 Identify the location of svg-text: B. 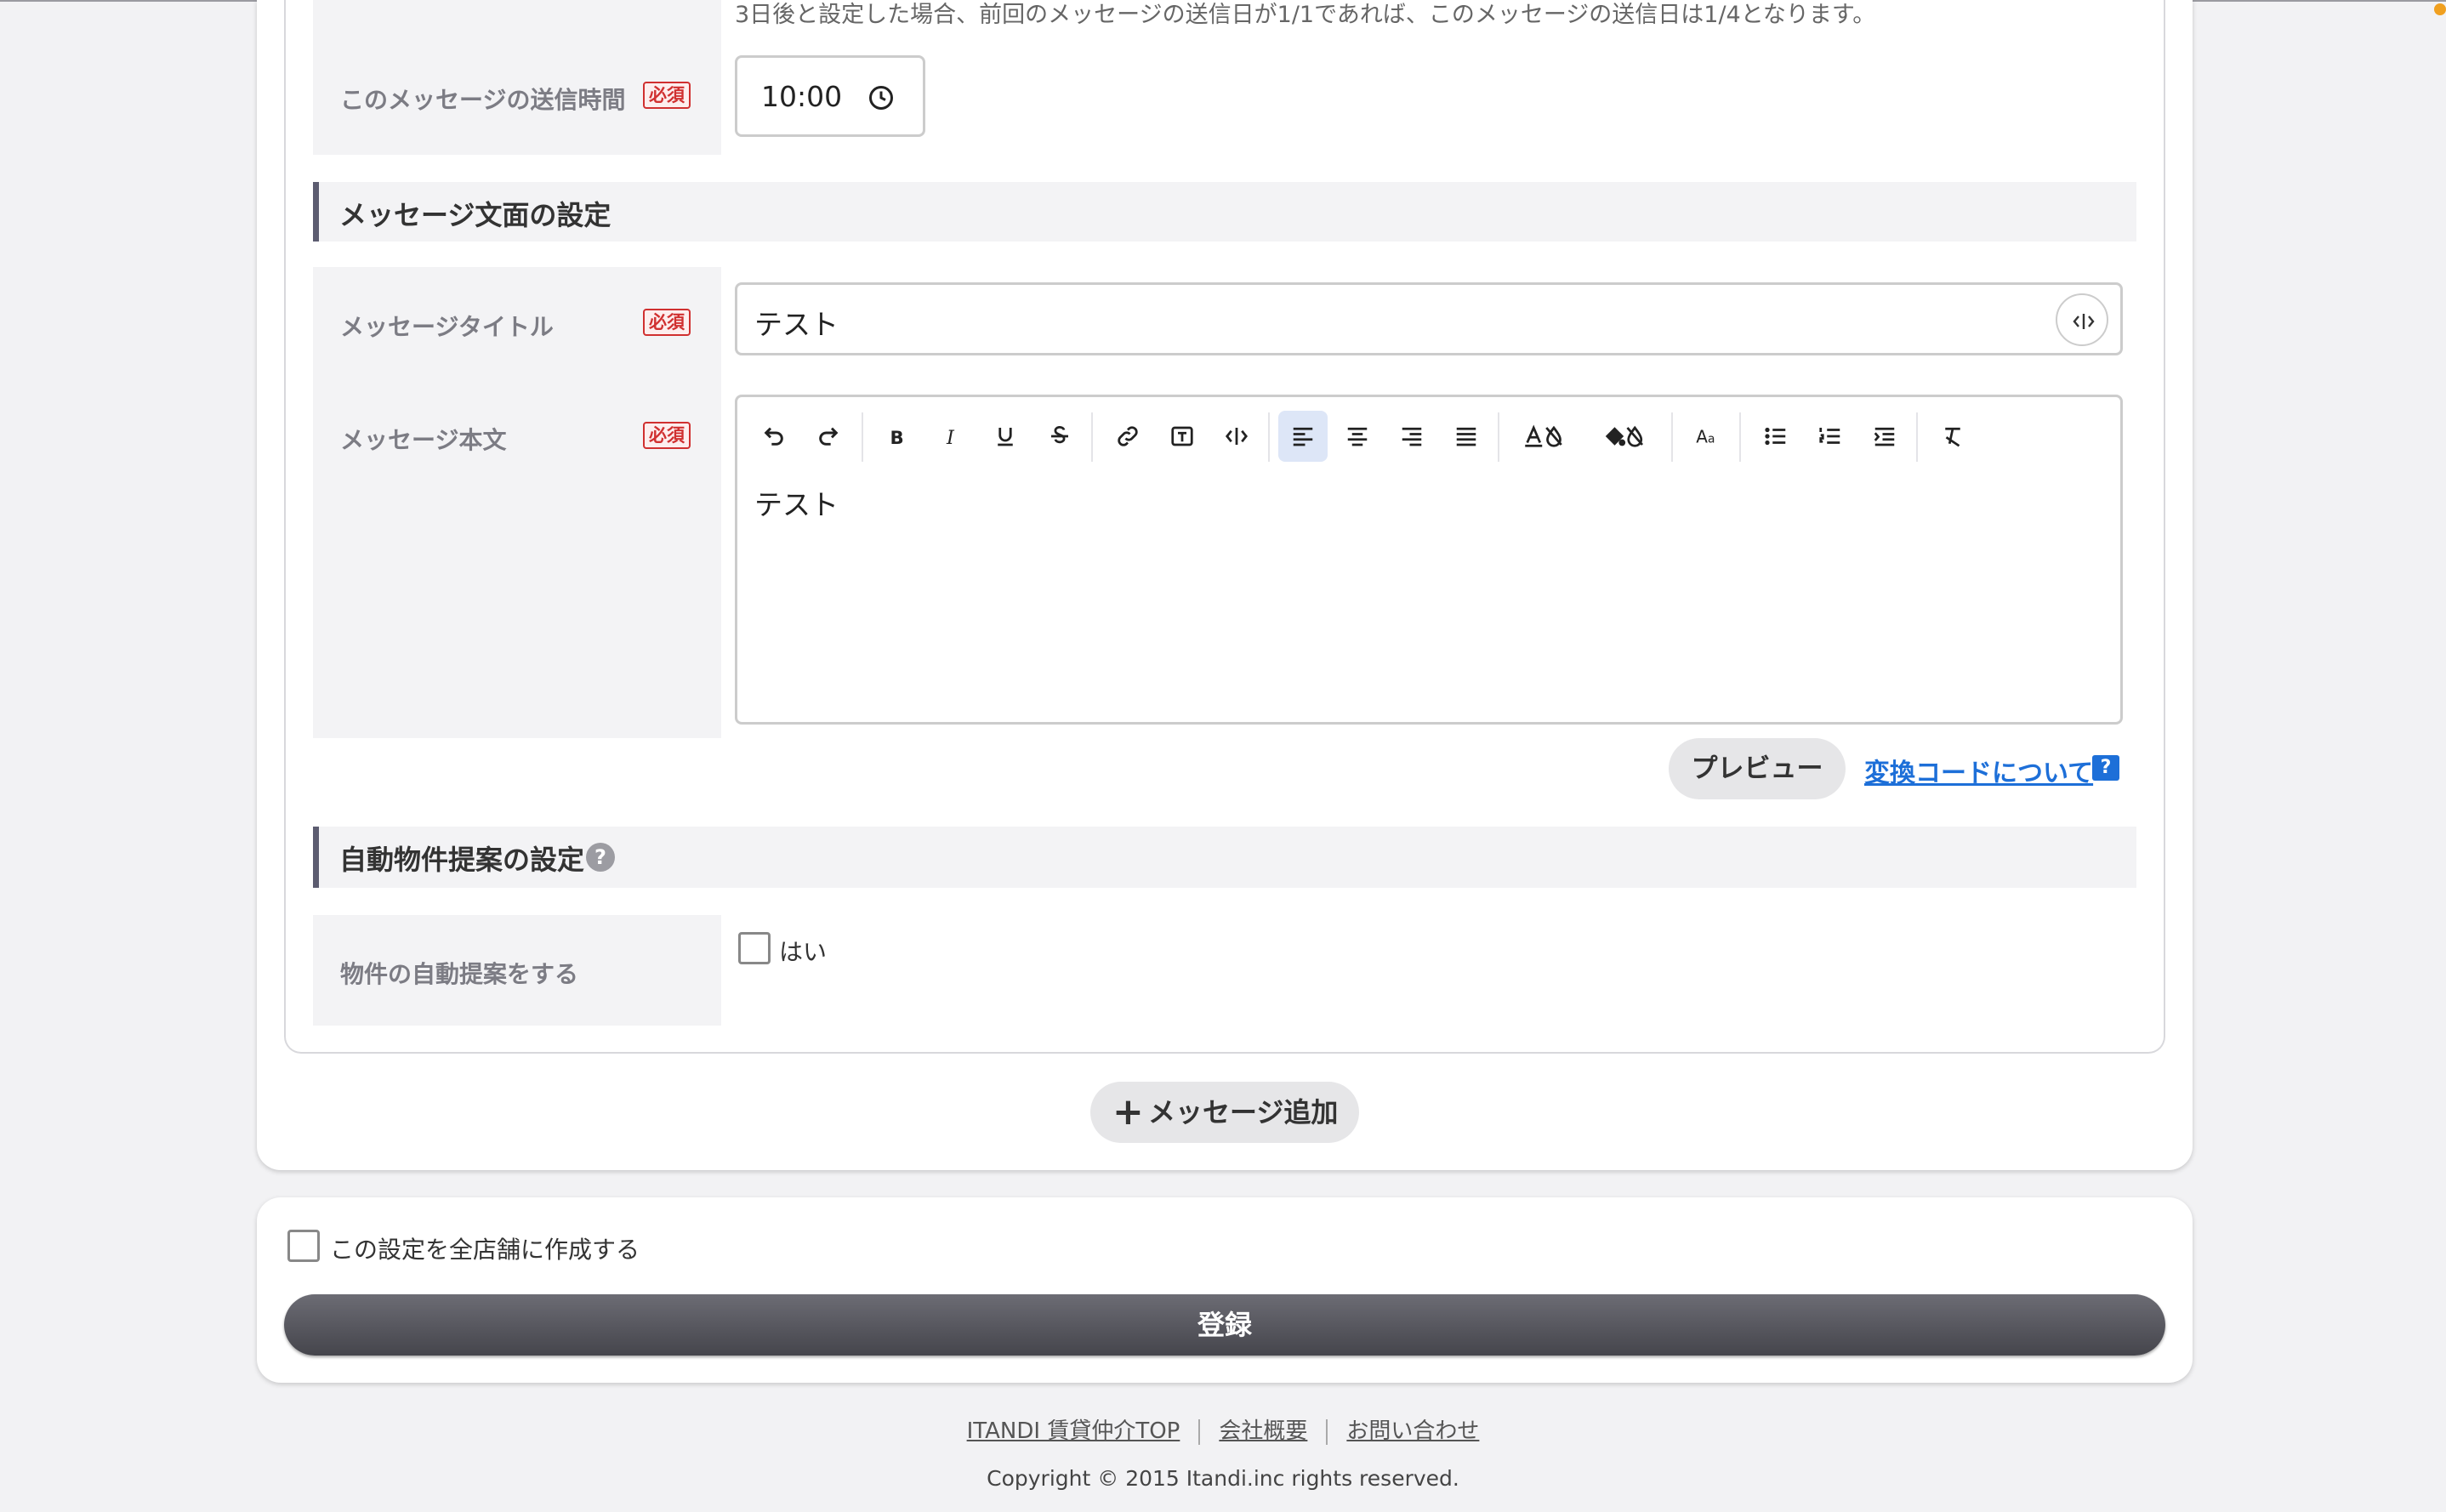
(897, 438).